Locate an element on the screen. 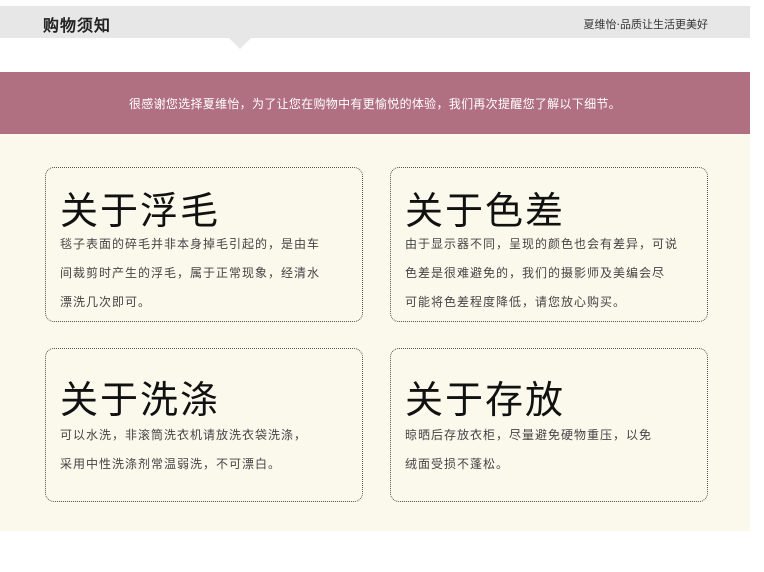 The image size is (764, 572). notice-banner-text: 很感谢您选择夏维怡，为了让您在购物中有更愉悦的体验，我们再次提醒您了解以下细节。 is located at coordinates (374, 104).